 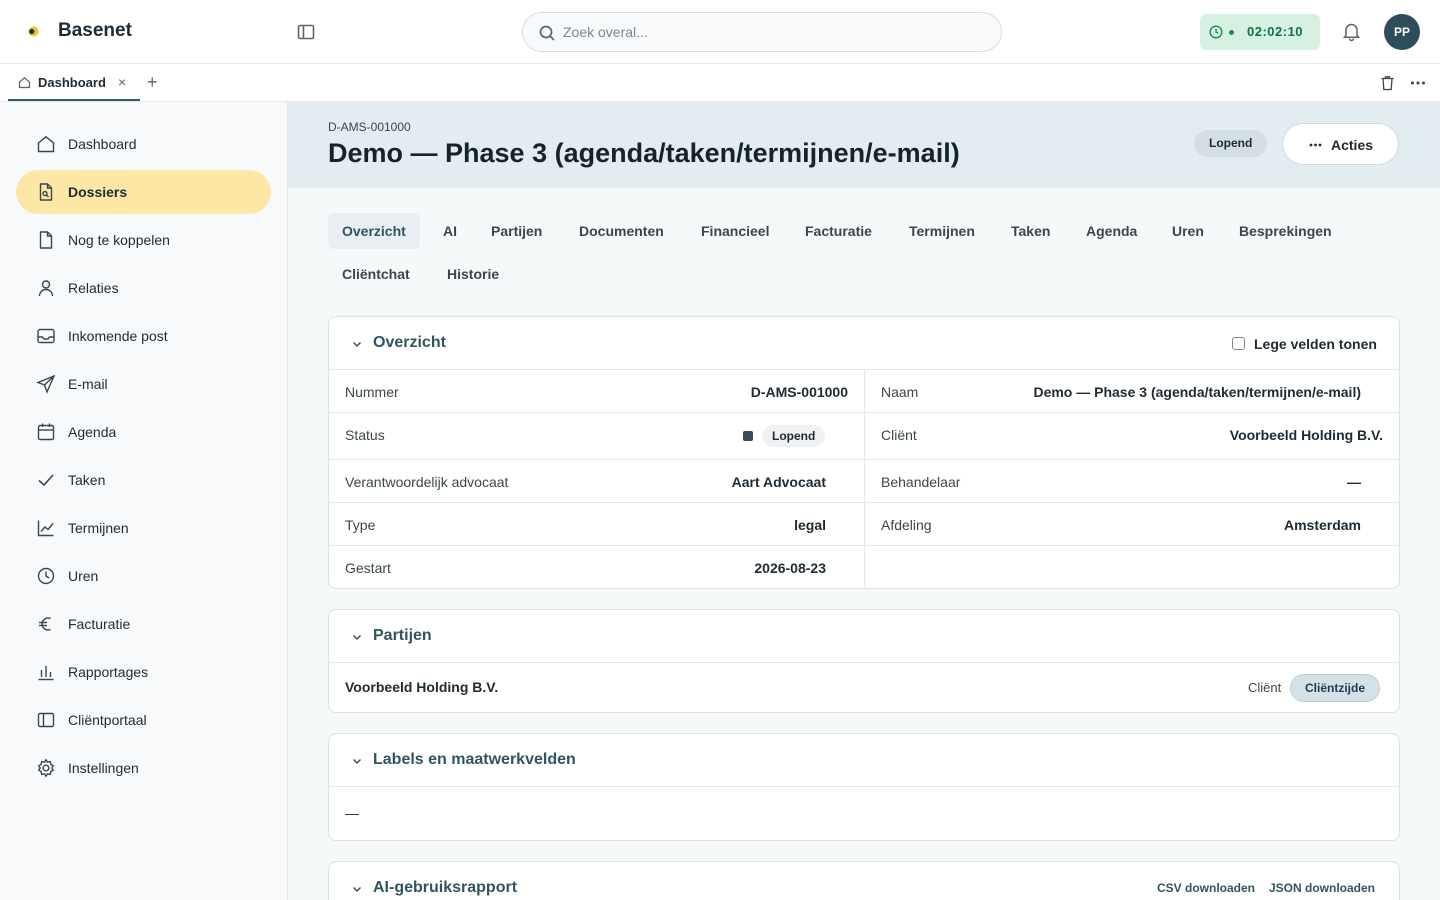 What do you see at coordinates (547, 33) in the screenshot?
I see `search-icon` at bounding box center [547, 33].